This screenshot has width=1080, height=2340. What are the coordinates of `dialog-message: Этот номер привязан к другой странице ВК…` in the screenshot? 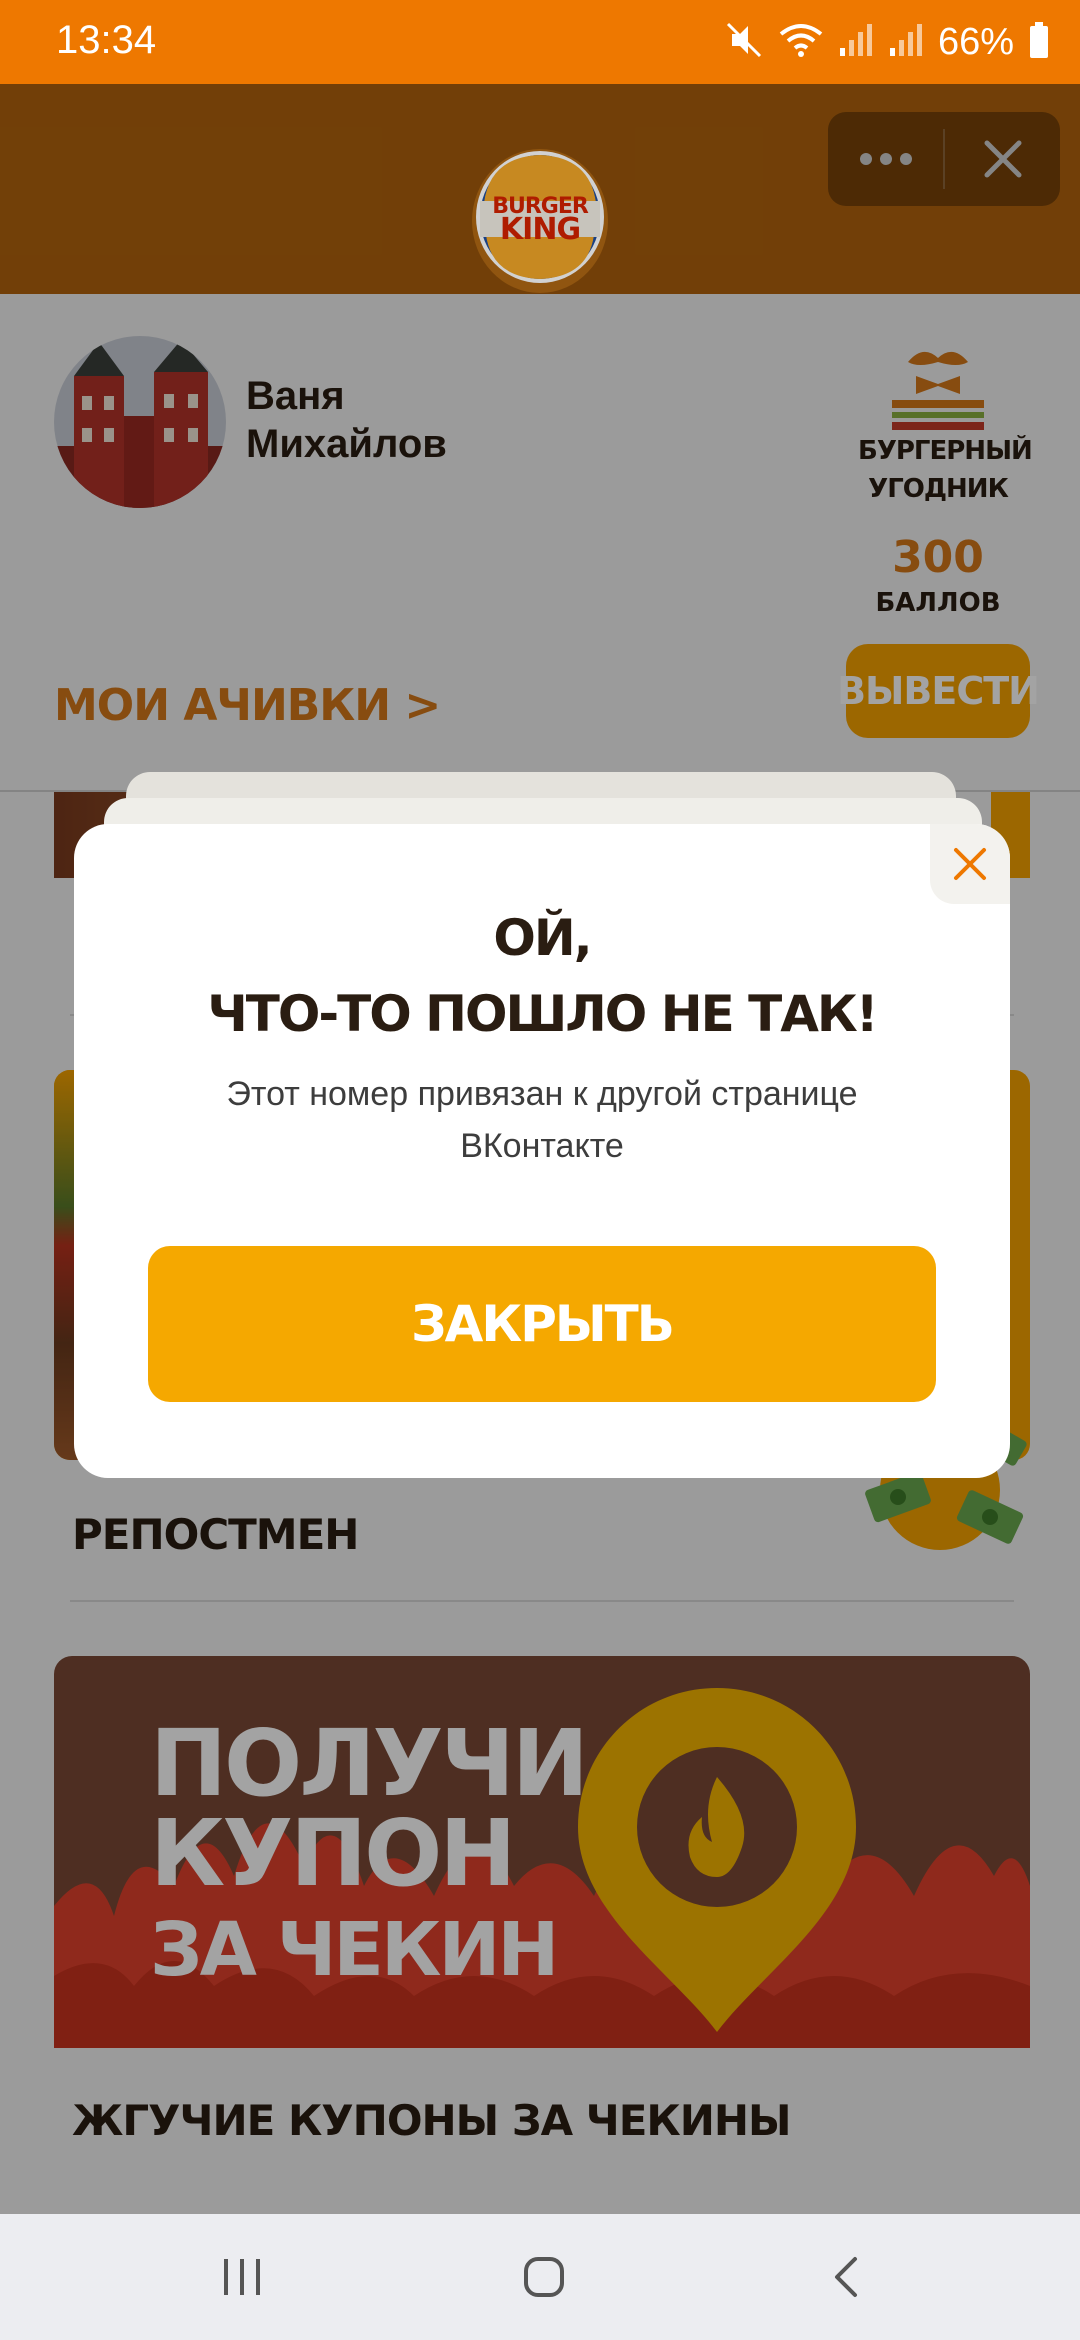 It's located at (542, 1120).